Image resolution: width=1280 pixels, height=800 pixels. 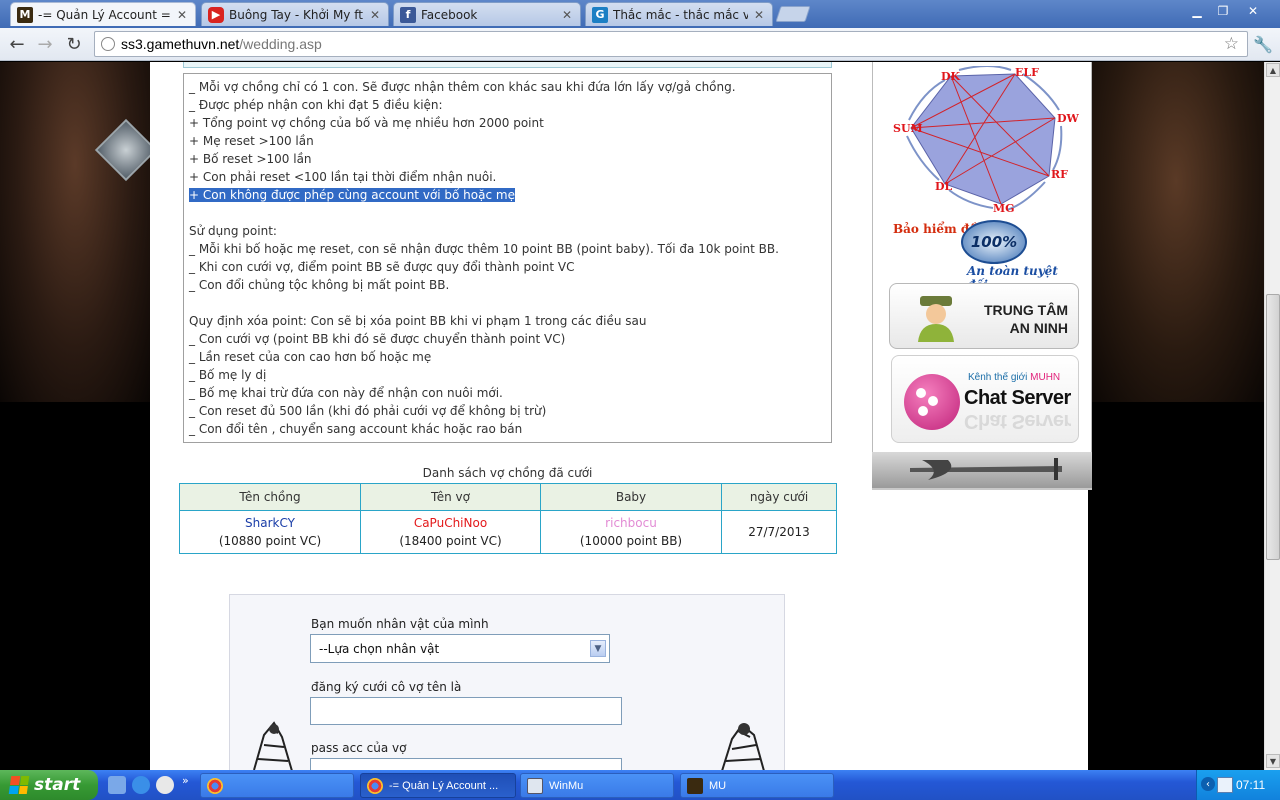 What do you see at coordinates (450, 523) in the screenshot?
I see `wife-name-link: CaPuChiNoo` at bounding box center [450, 523].